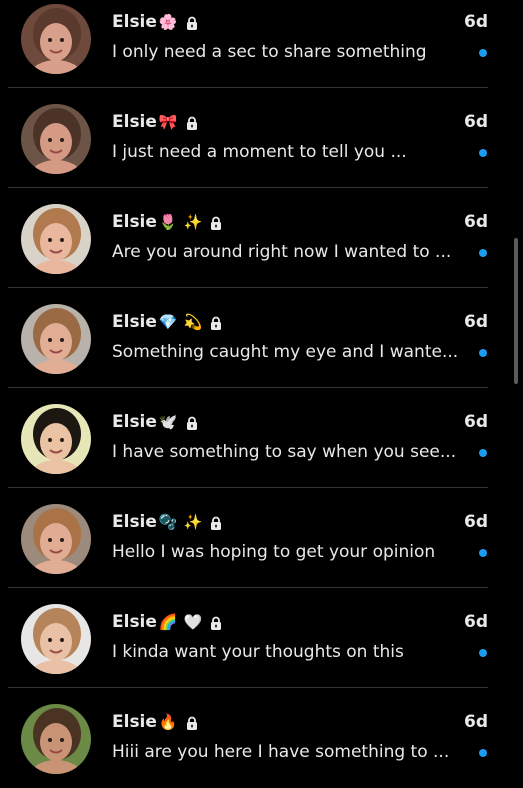 This screenshot has height=788, width=523. I want to click on name-emoji: 🌷, so click(168, 222).